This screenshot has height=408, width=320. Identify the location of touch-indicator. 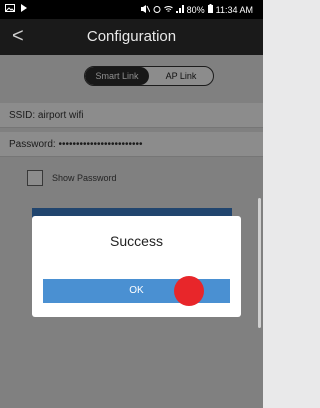
(189, 291).